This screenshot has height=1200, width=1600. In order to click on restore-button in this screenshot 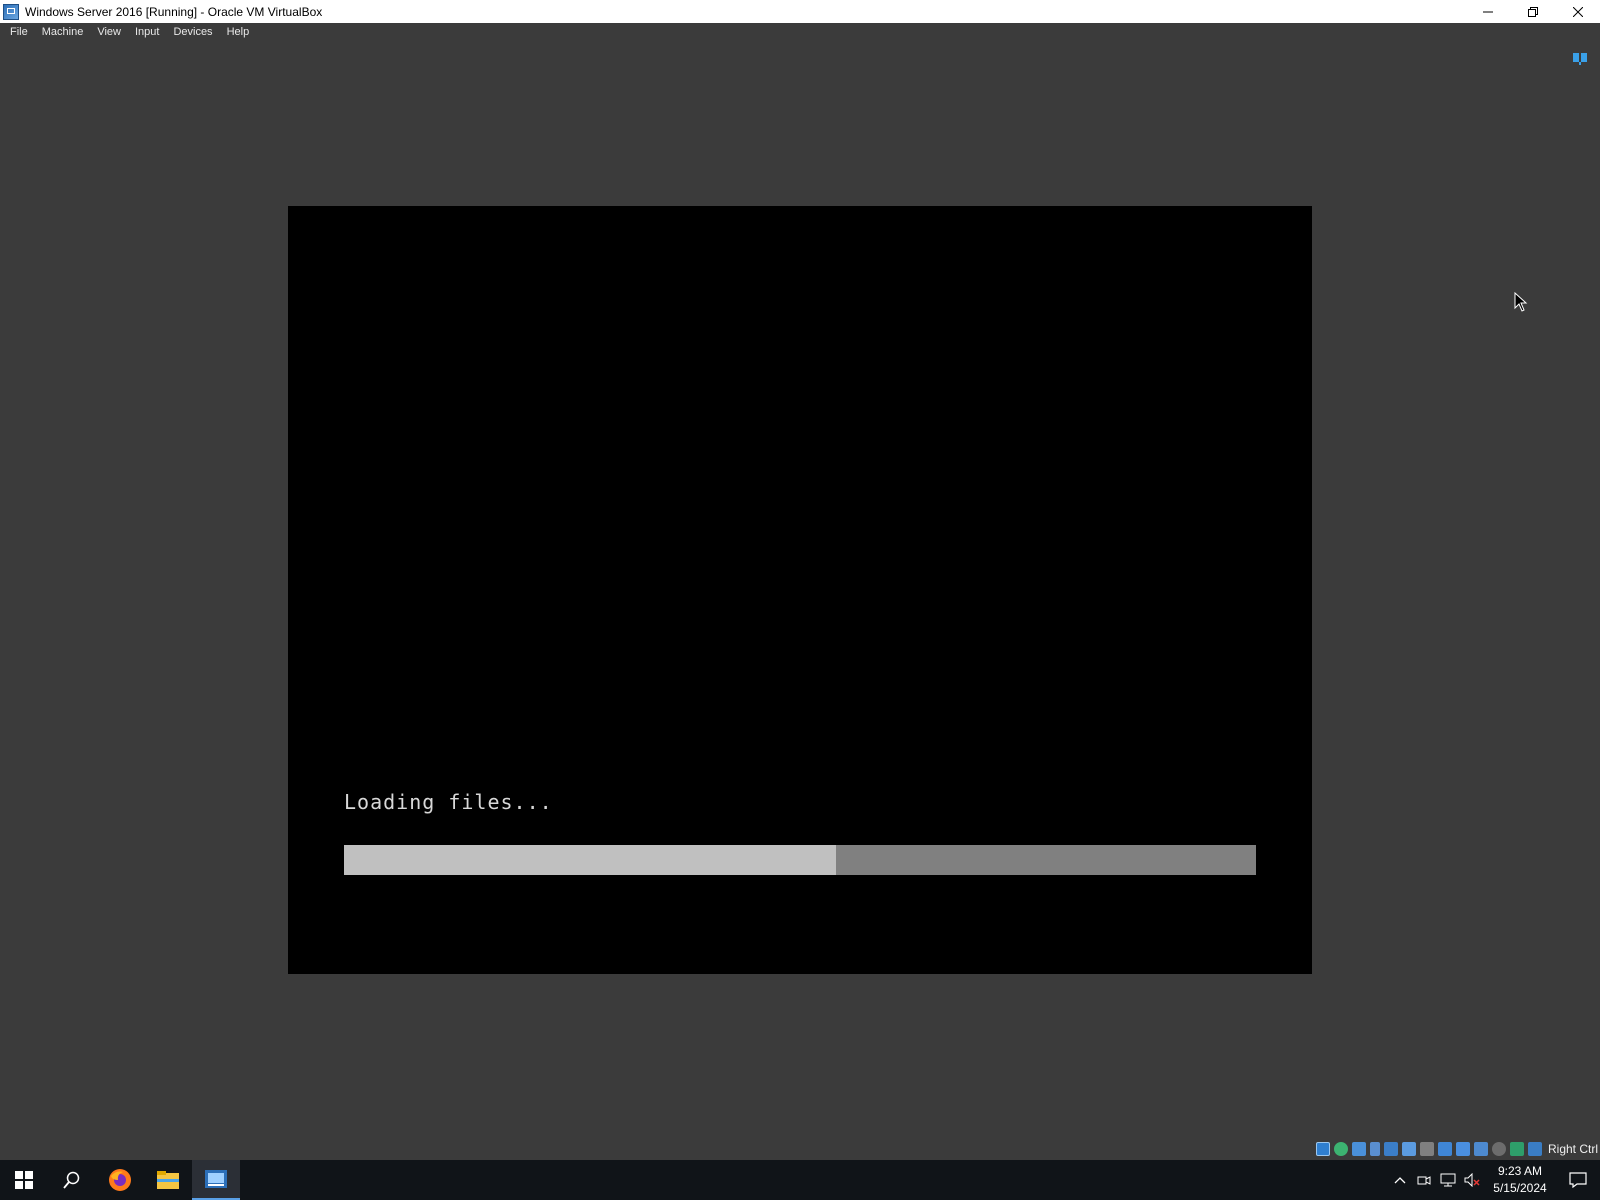, I will do `click(1532, 11)`.